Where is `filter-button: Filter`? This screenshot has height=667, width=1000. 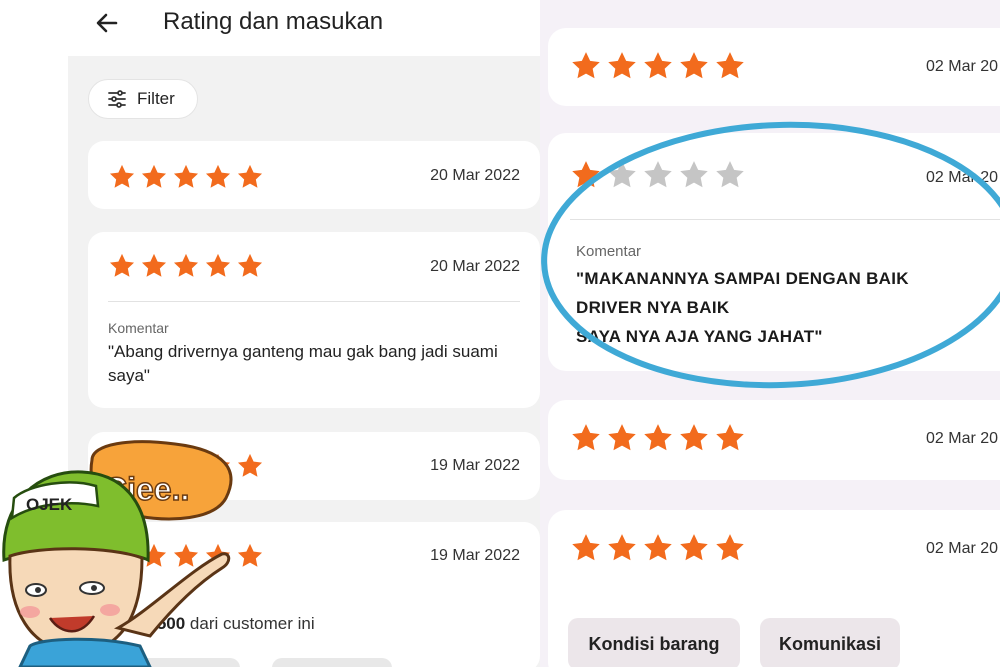 filter-button: Filter is located at coordinates (143, 99).